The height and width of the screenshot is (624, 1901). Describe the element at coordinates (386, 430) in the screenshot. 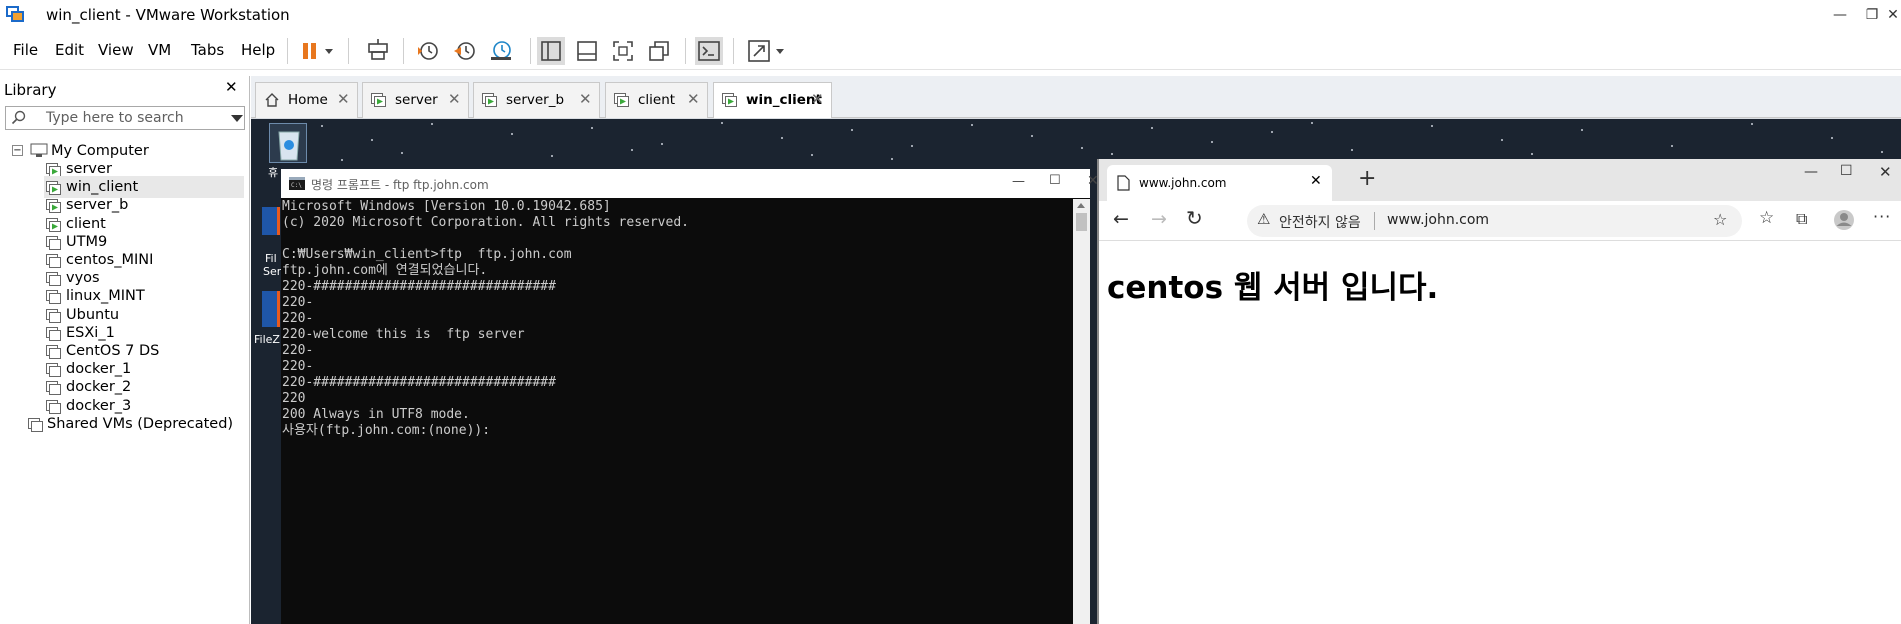

I see `cmd-line: 사용자(ftp.john.com:(none)):` at that location.